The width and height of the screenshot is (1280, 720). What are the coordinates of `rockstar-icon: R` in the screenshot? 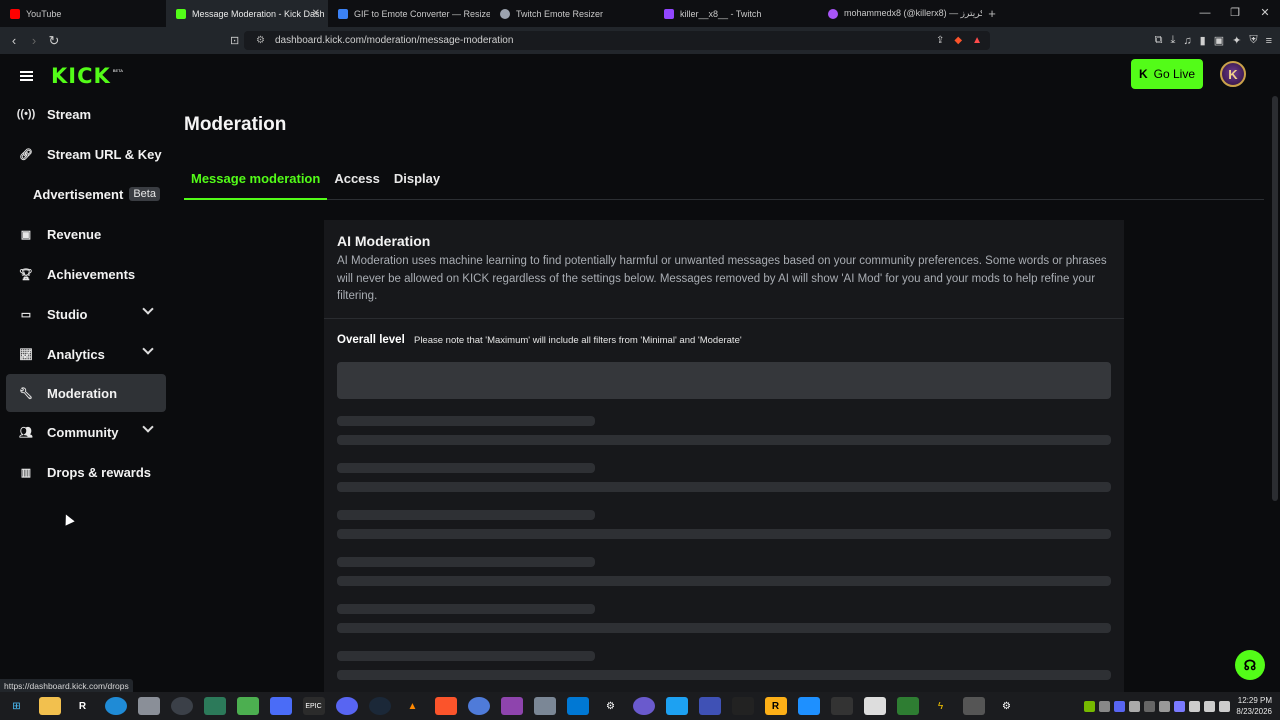 It's located at (83, 706).